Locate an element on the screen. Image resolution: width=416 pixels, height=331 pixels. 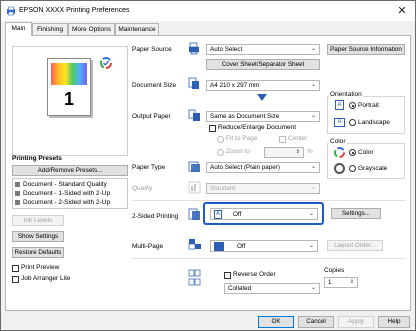
reduce-enlarge-label: Reduce/Enlarge Document is located at coordinates (257, 127).